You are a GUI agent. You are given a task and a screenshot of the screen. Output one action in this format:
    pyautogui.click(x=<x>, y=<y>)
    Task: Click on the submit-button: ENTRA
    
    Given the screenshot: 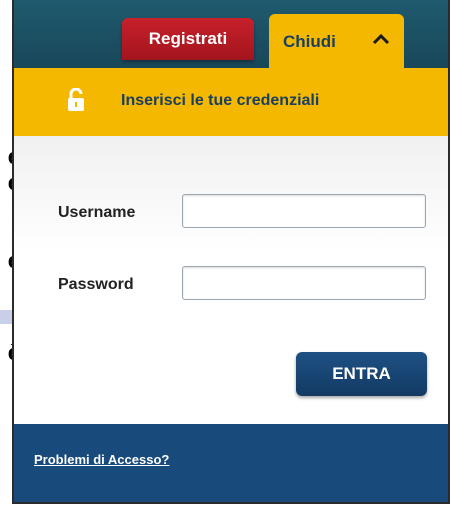 What is the action you would take?
    pyautogui.click(x=361, y=374)
    